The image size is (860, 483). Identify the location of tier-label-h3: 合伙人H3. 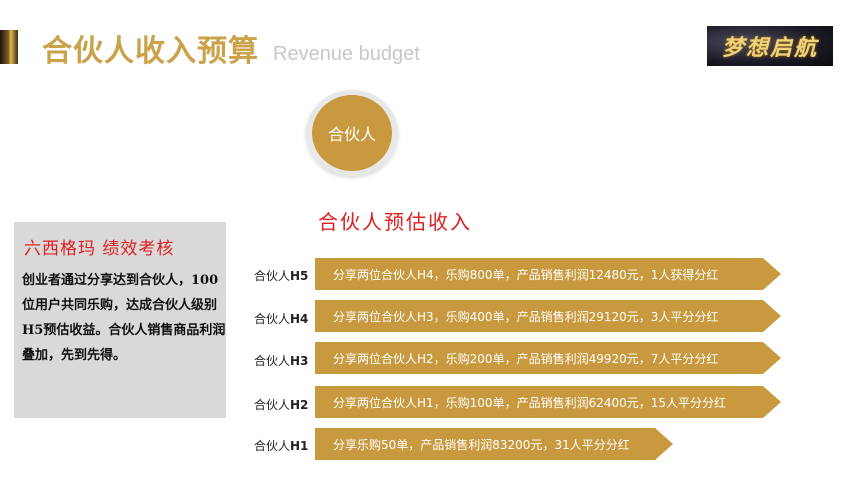
(281, 360).